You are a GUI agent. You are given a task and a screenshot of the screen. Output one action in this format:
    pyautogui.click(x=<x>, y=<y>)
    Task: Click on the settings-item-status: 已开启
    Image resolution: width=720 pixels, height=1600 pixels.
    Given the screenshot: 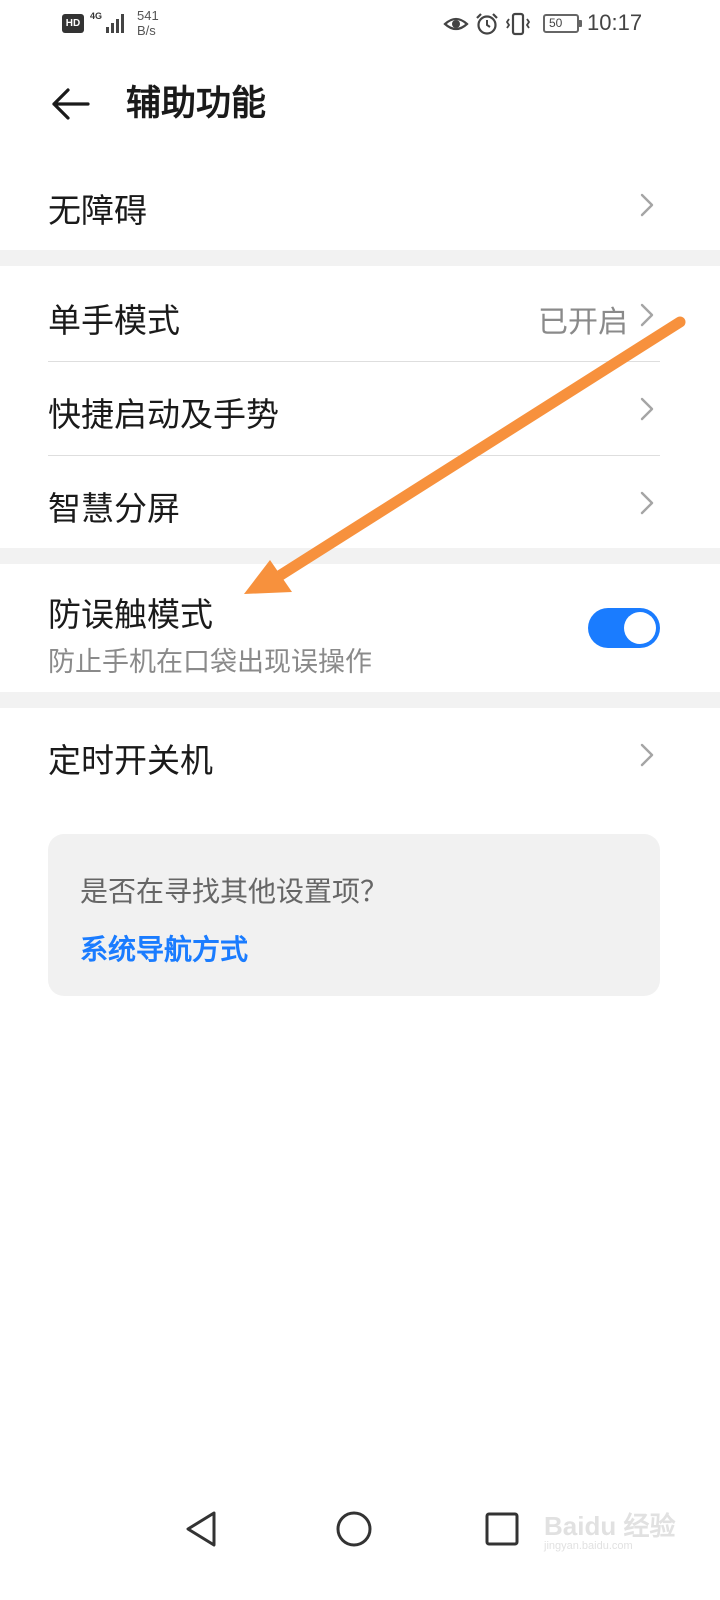 What is the action you would take?
    pyautogui.click(x=583, y=322)
    